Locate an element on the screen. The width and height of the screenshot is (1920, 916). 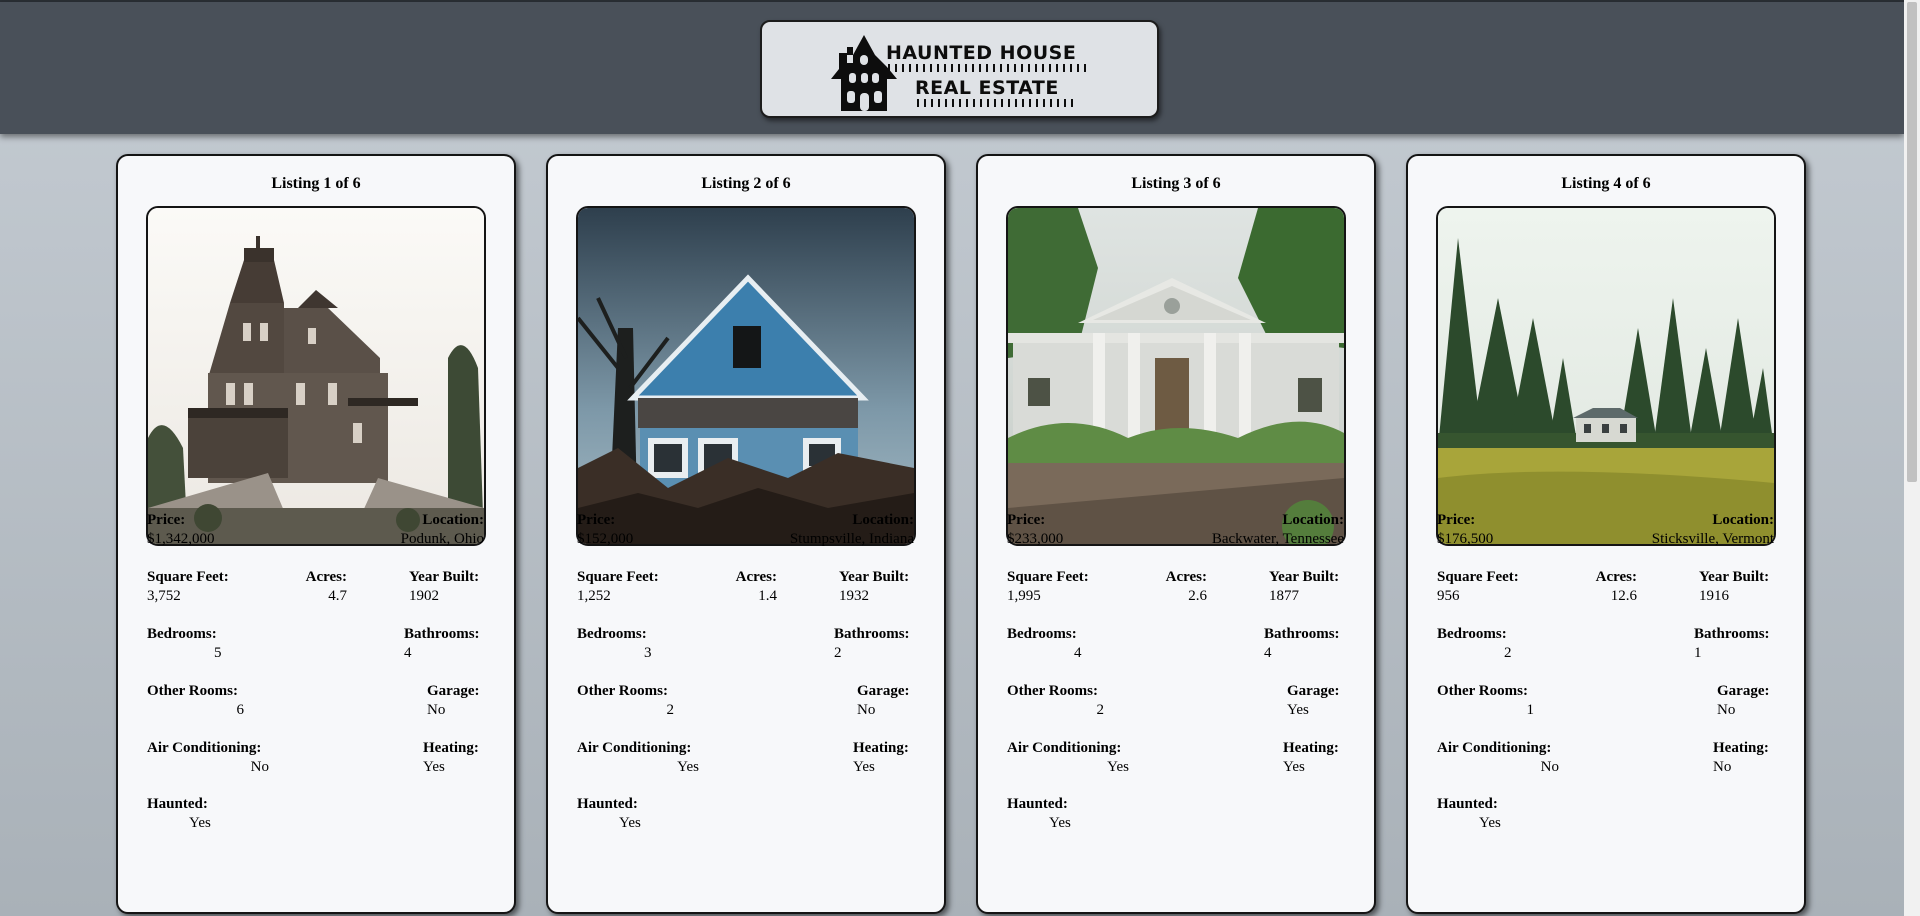
air-conditioning-label: Air Conditioning: is located at coordinates (634, 748).